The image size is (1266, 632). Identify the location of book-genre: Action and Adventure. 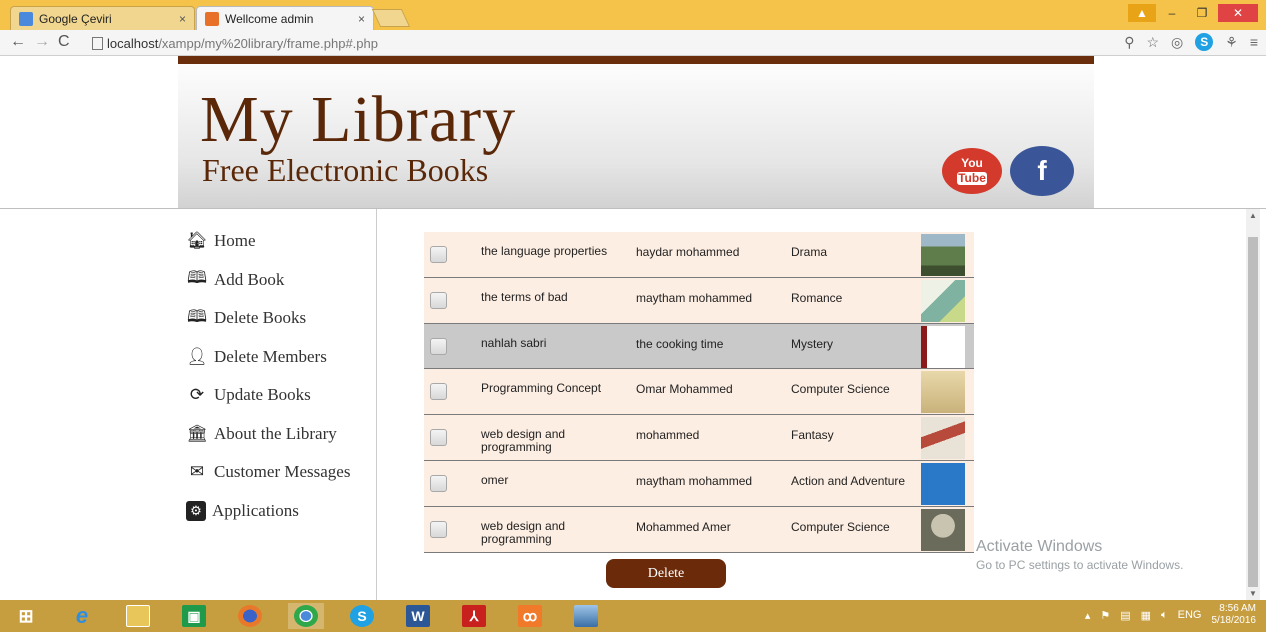
(848, 480).